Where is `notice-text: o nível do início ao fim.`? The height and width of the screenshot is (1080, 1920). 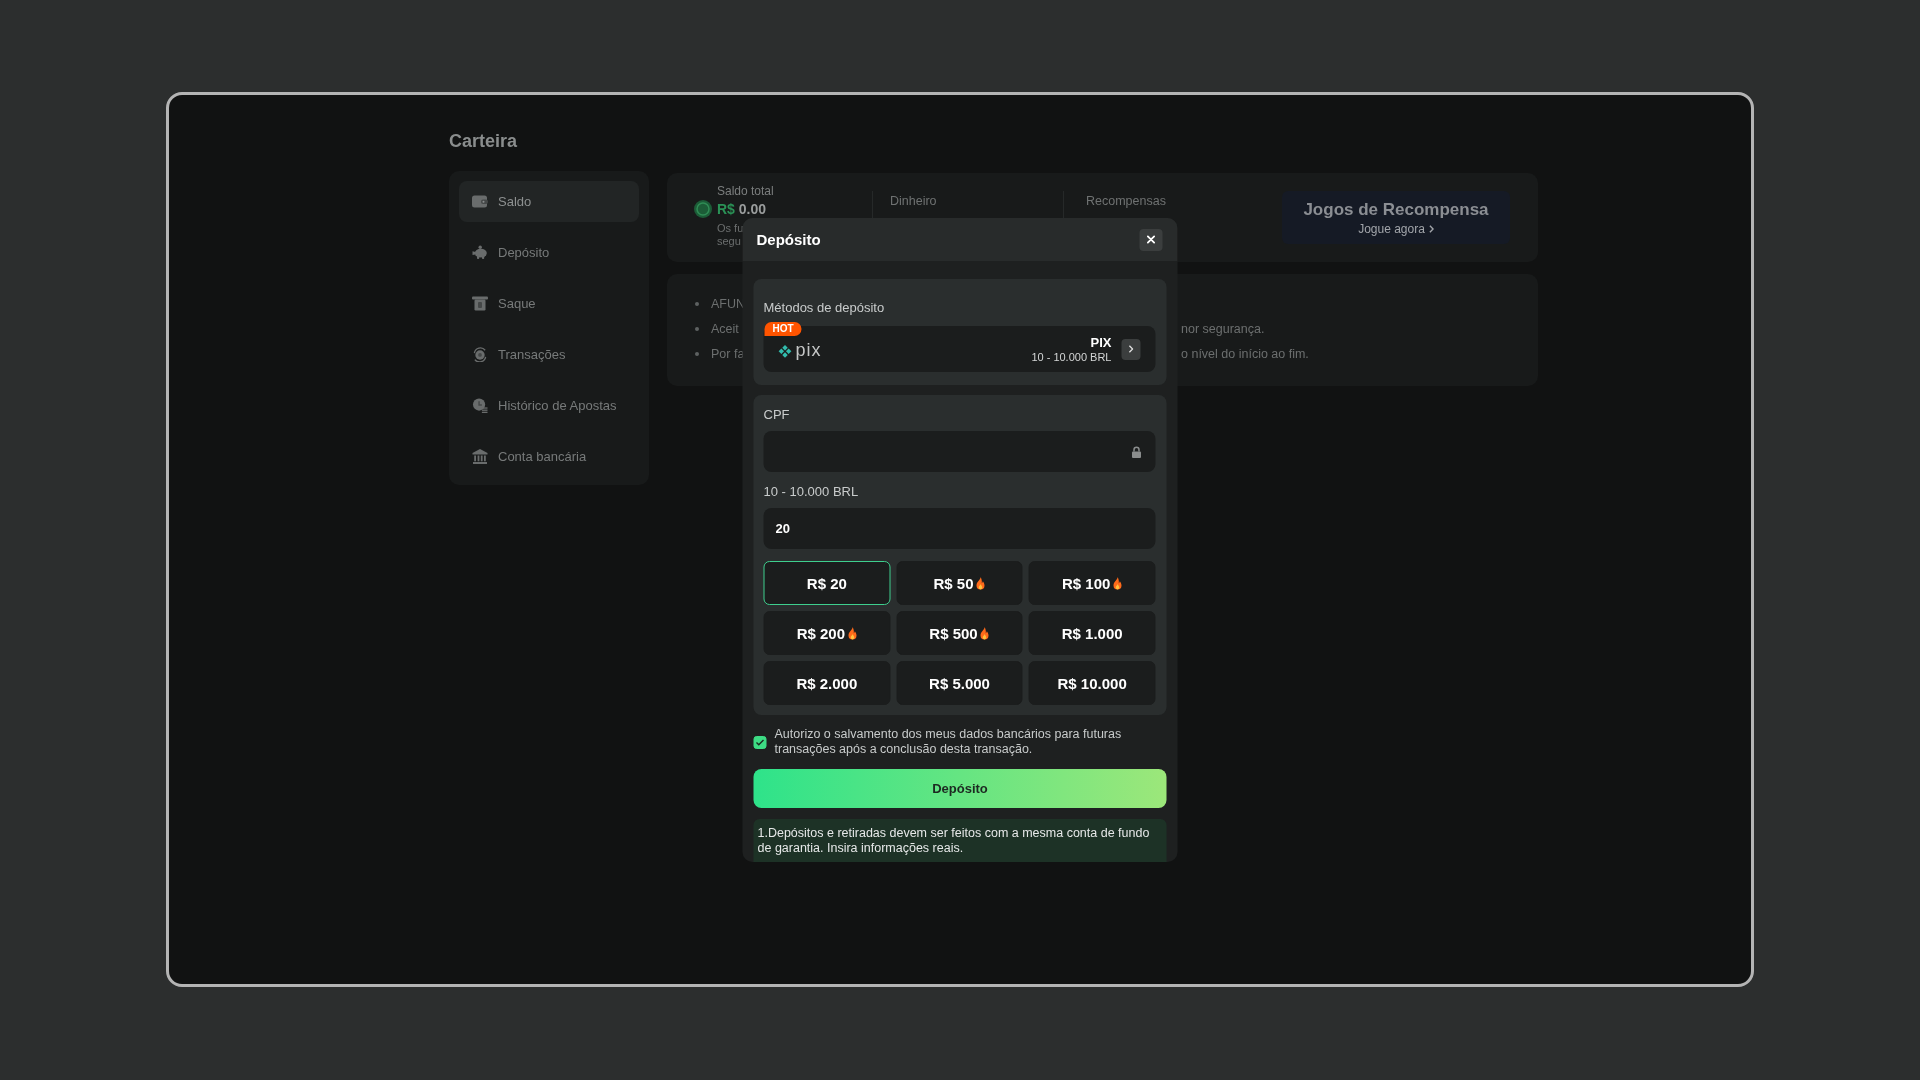 notice-text: o nível do início ao fim. is located at coordinates (1245, 353).